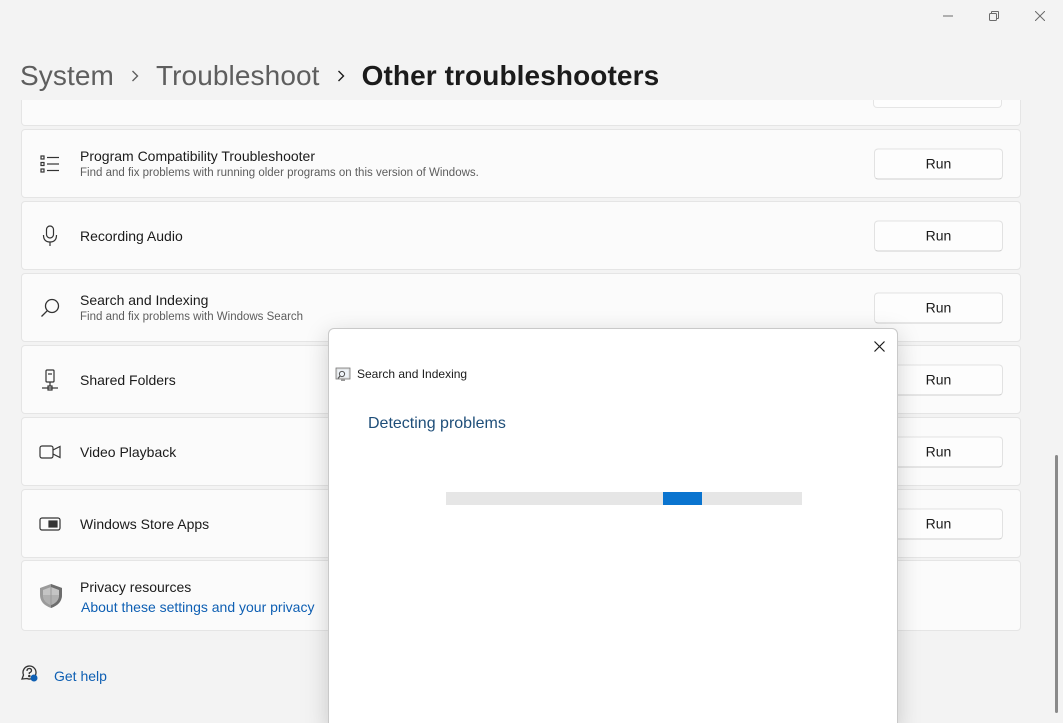 The height and width of the screenshot is (723, 1063). I want to click on close-window-button, so click(1040, 16).